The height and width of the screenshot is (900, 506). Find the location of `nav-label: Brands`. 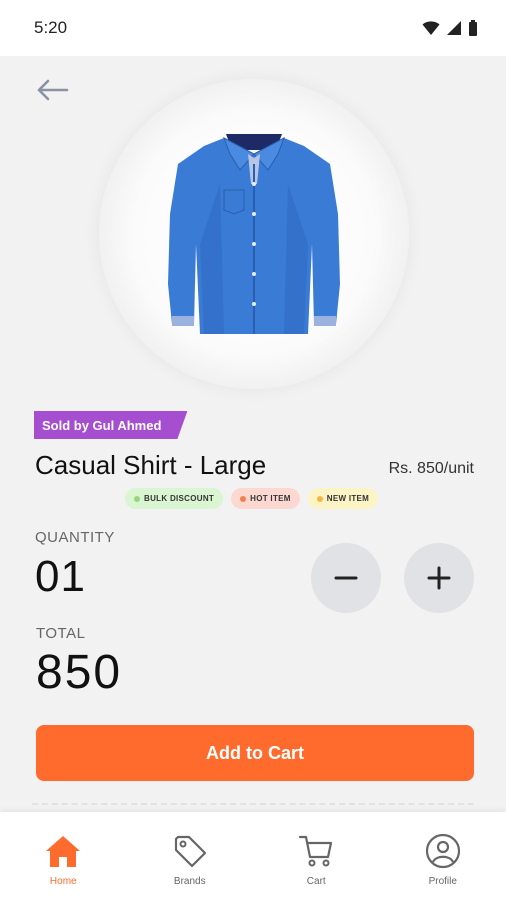

nav-label: Brands is located at coordinates (189, 881).